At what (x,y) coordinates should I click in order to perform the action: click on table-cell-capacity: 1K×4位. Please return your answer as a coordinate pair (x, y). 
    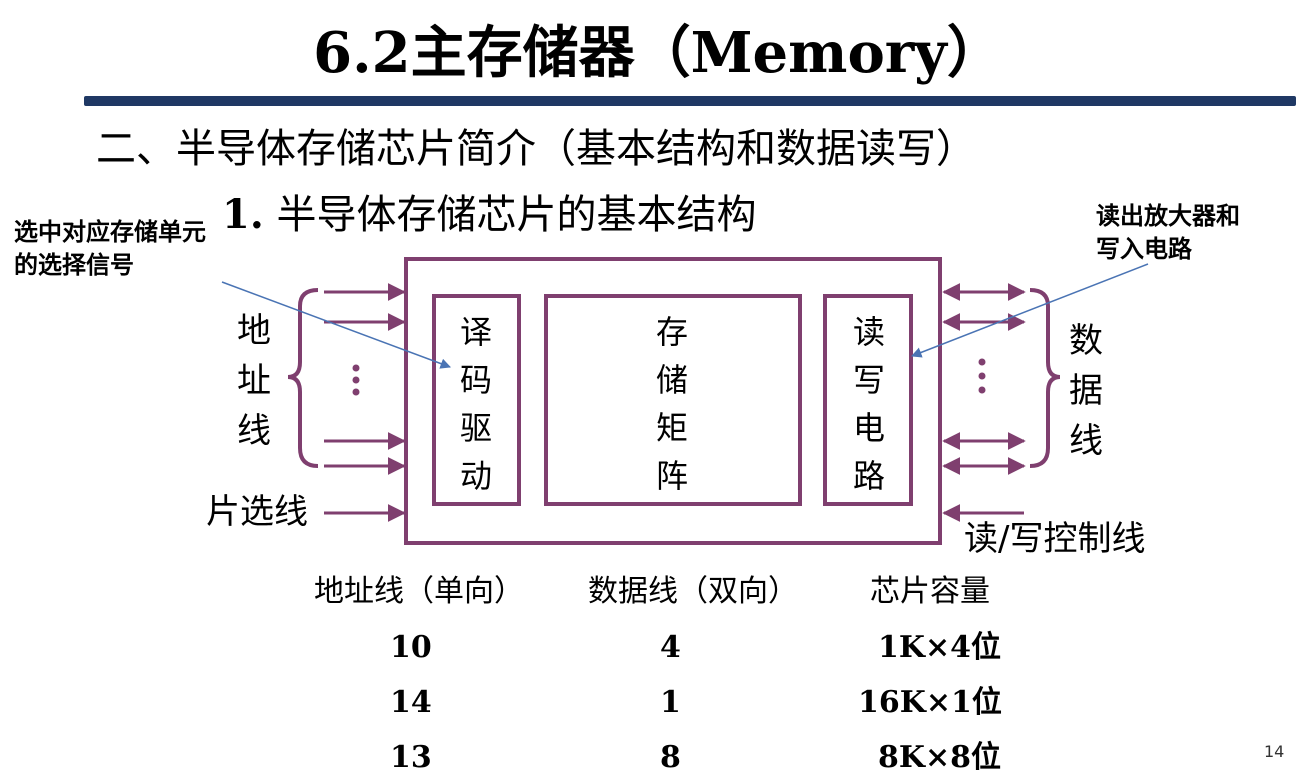
    Looking at the image, I should click on (939, 647).